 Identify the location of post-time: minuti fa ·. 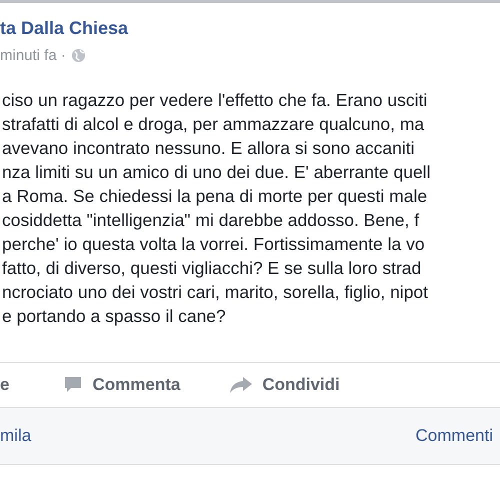
(33, 55).